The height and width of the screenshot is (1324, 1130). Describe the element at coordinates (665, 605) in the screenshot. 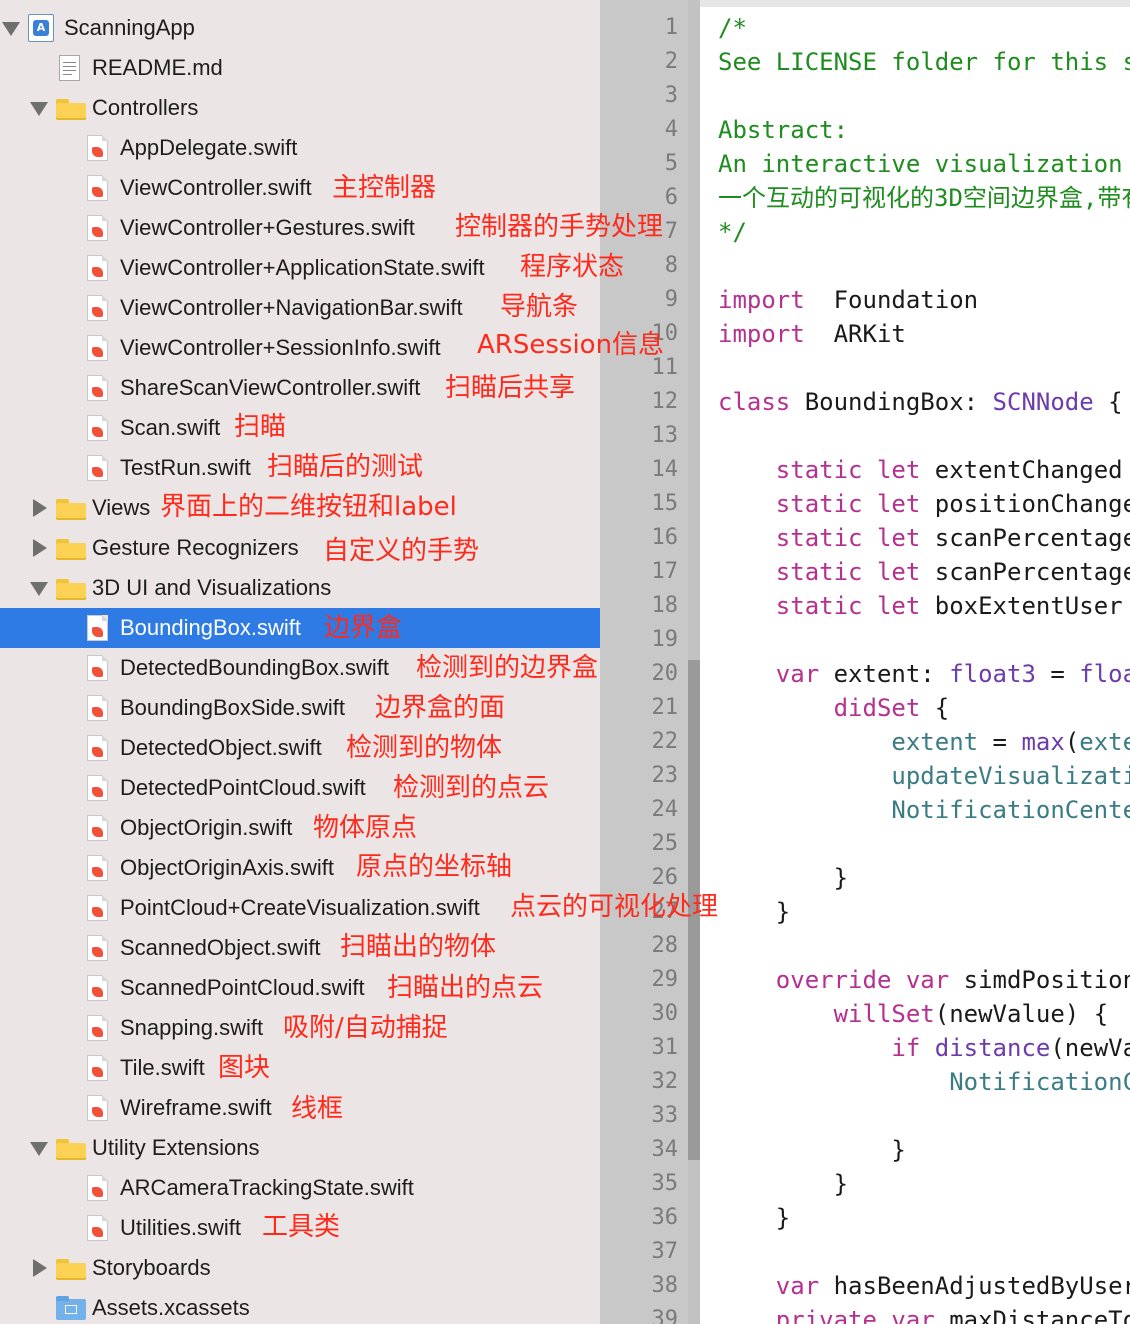

I see `line-number: 18` at that location.